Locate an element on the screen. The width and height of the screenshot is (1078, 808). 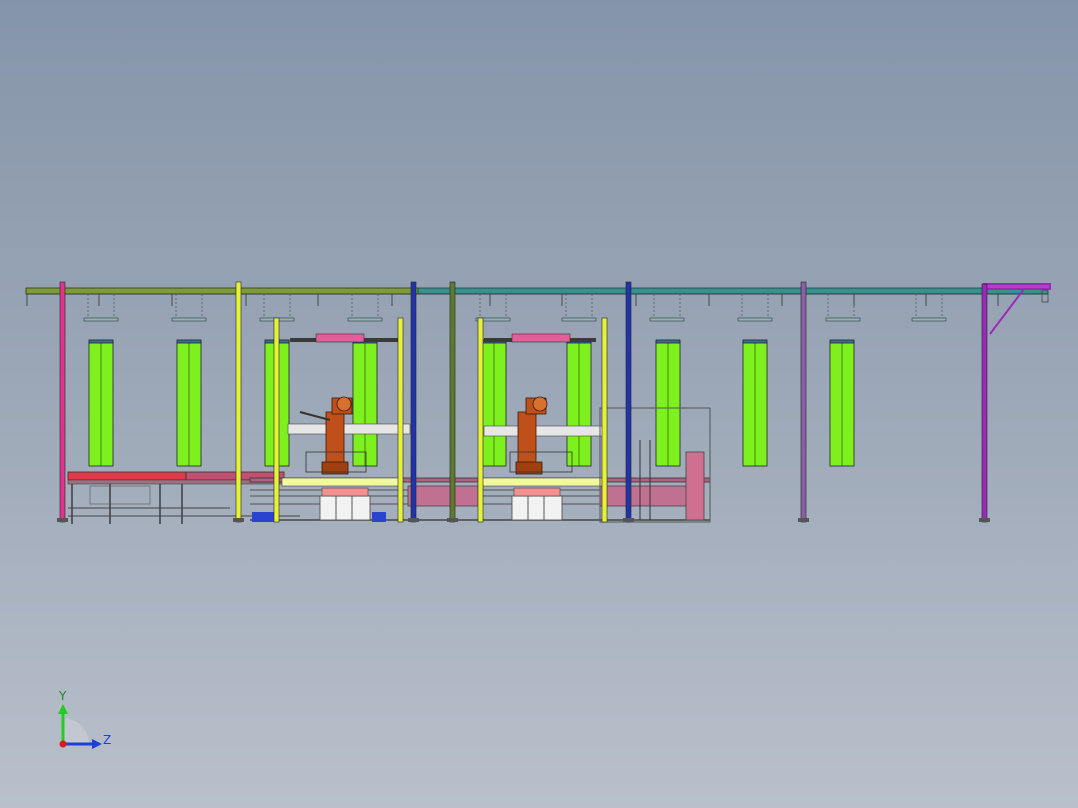
y-axis-label: Y is located at coordinates (62, 696).